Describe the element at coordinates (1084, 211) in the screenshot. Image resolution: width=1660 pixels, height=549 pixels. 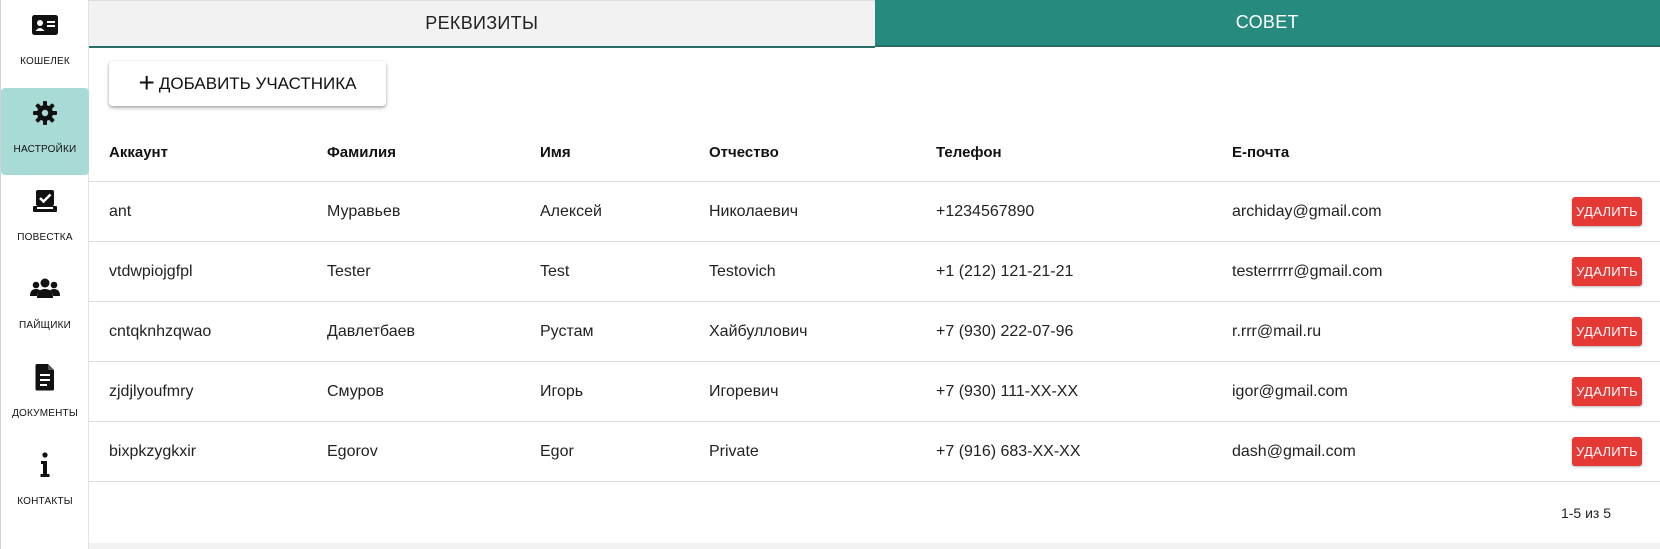
I see `cell-phone: +1234567890` at that location.